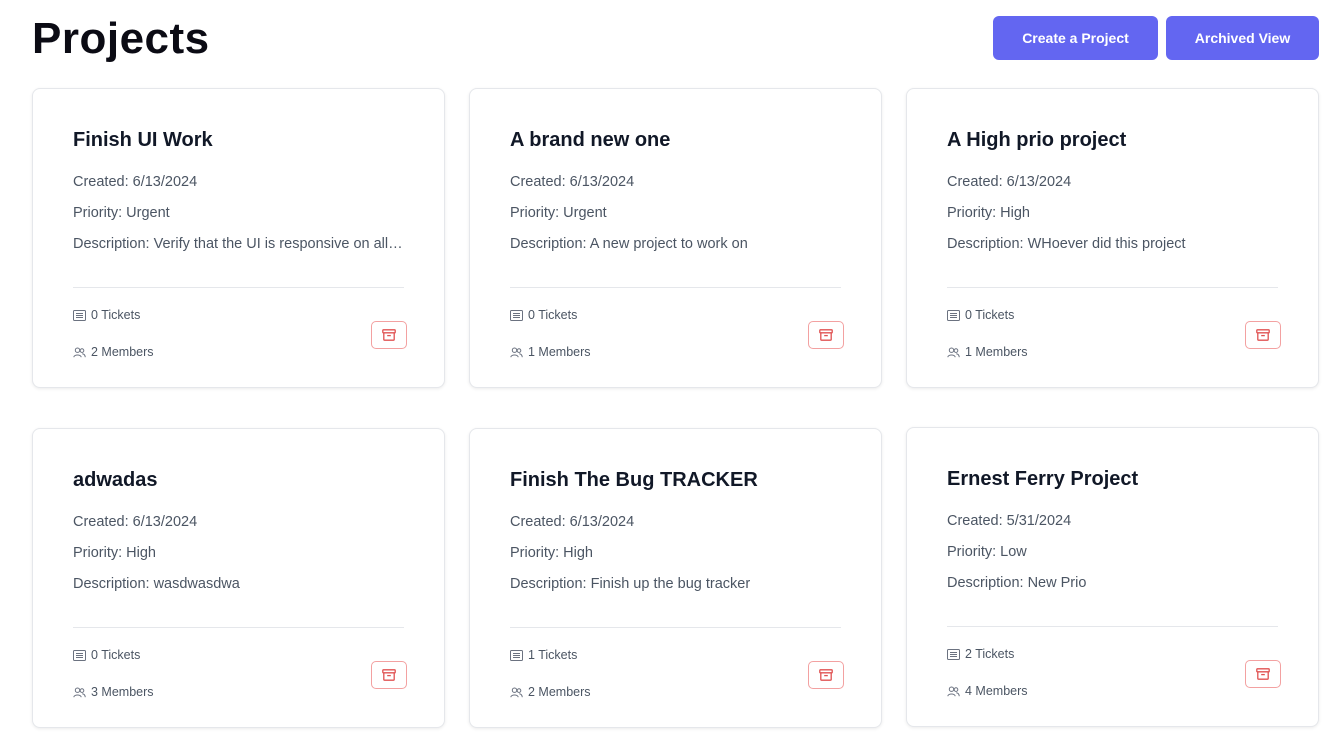 The width and height of the screenshot is (1337, 749). I want to click on project-priority: Priority: Low, so click(987, 552).